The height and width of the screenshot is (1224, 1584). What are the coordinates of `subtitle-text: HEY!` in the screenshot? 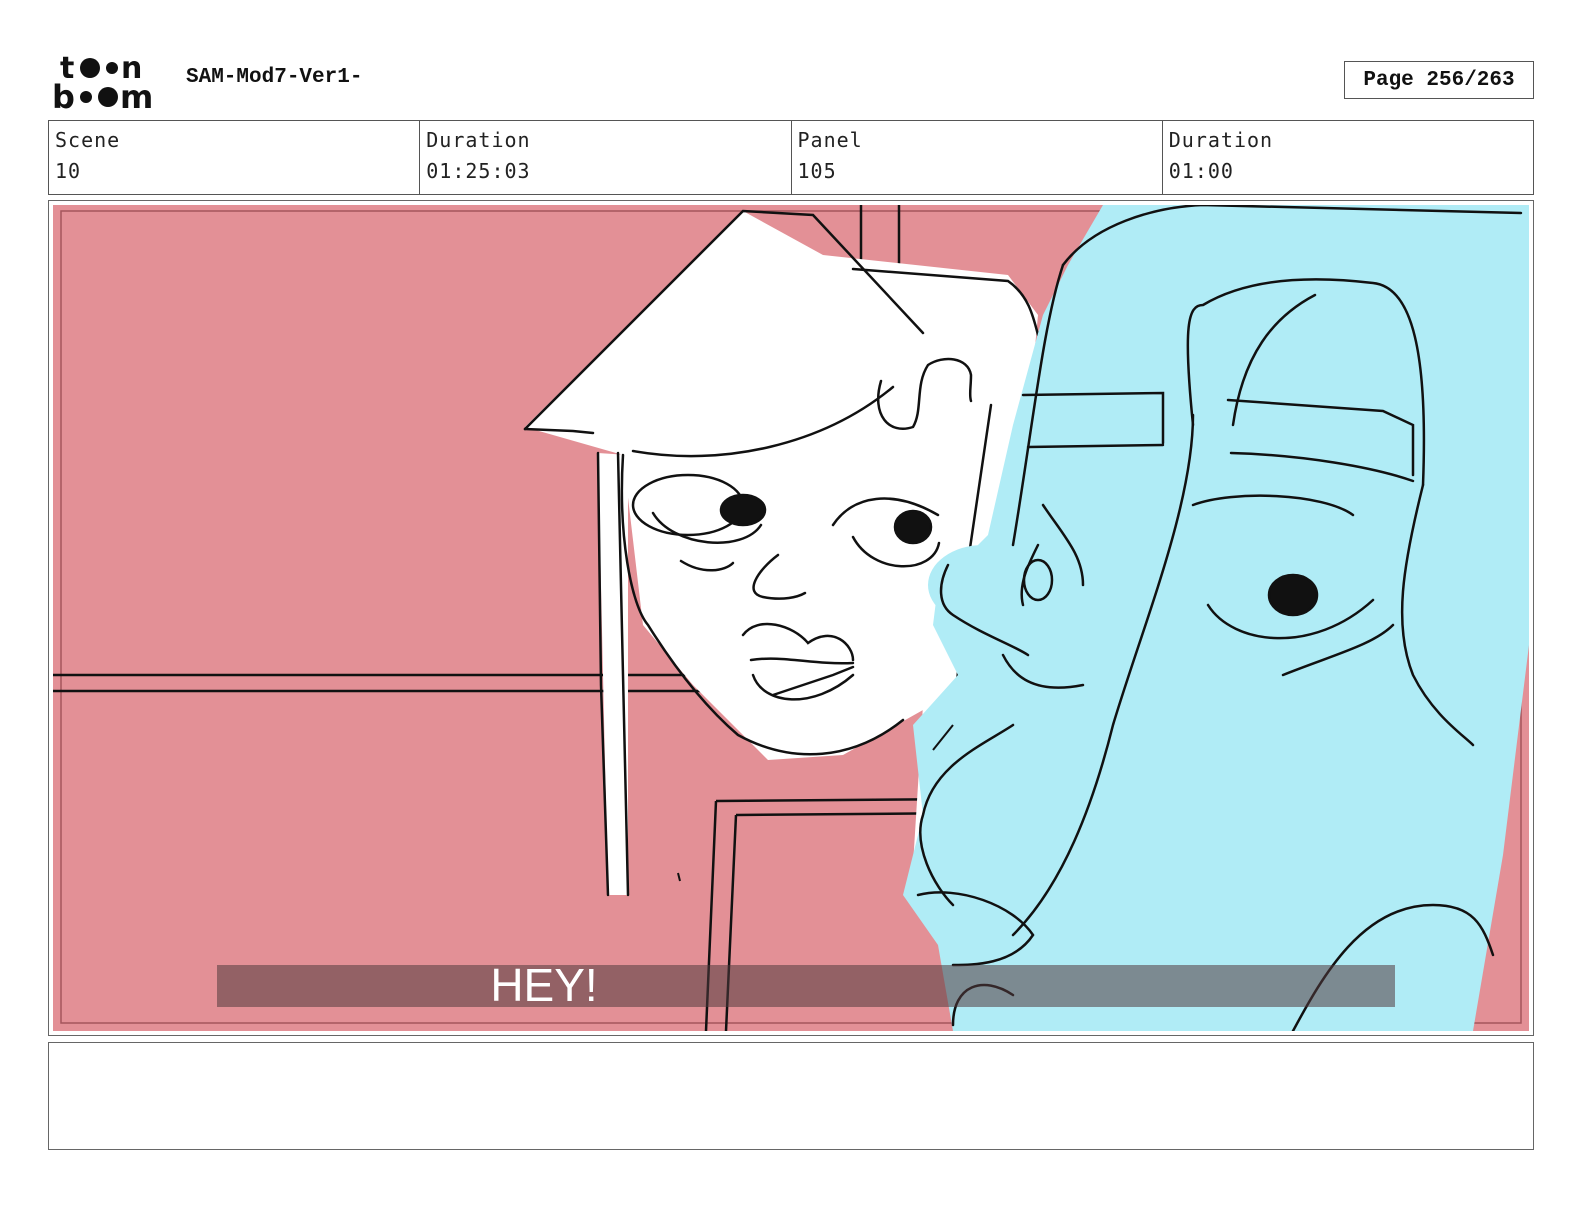 It's located at (544, 985).